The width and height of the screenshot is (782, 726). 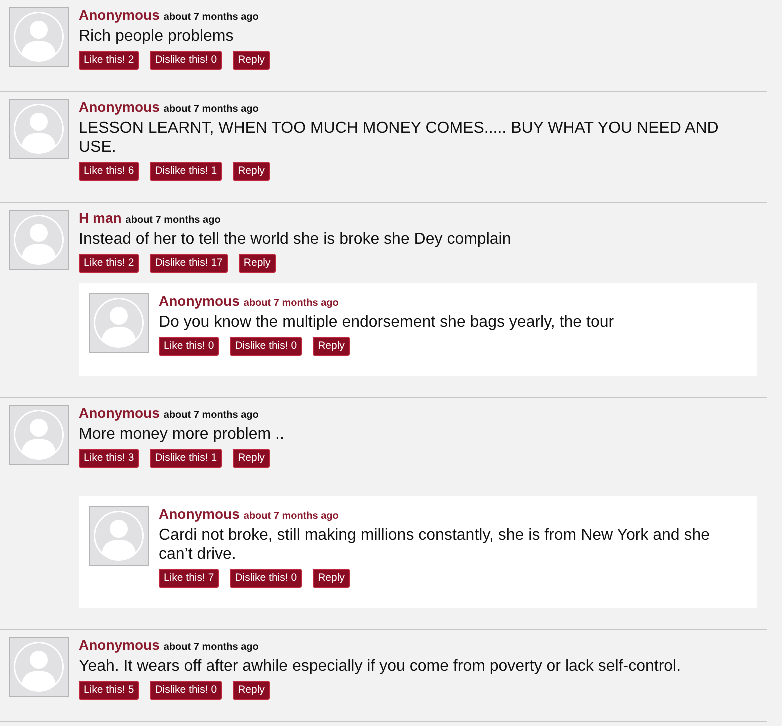 I want to click on like-button: Like this! 6, so click(x=109, y=171).